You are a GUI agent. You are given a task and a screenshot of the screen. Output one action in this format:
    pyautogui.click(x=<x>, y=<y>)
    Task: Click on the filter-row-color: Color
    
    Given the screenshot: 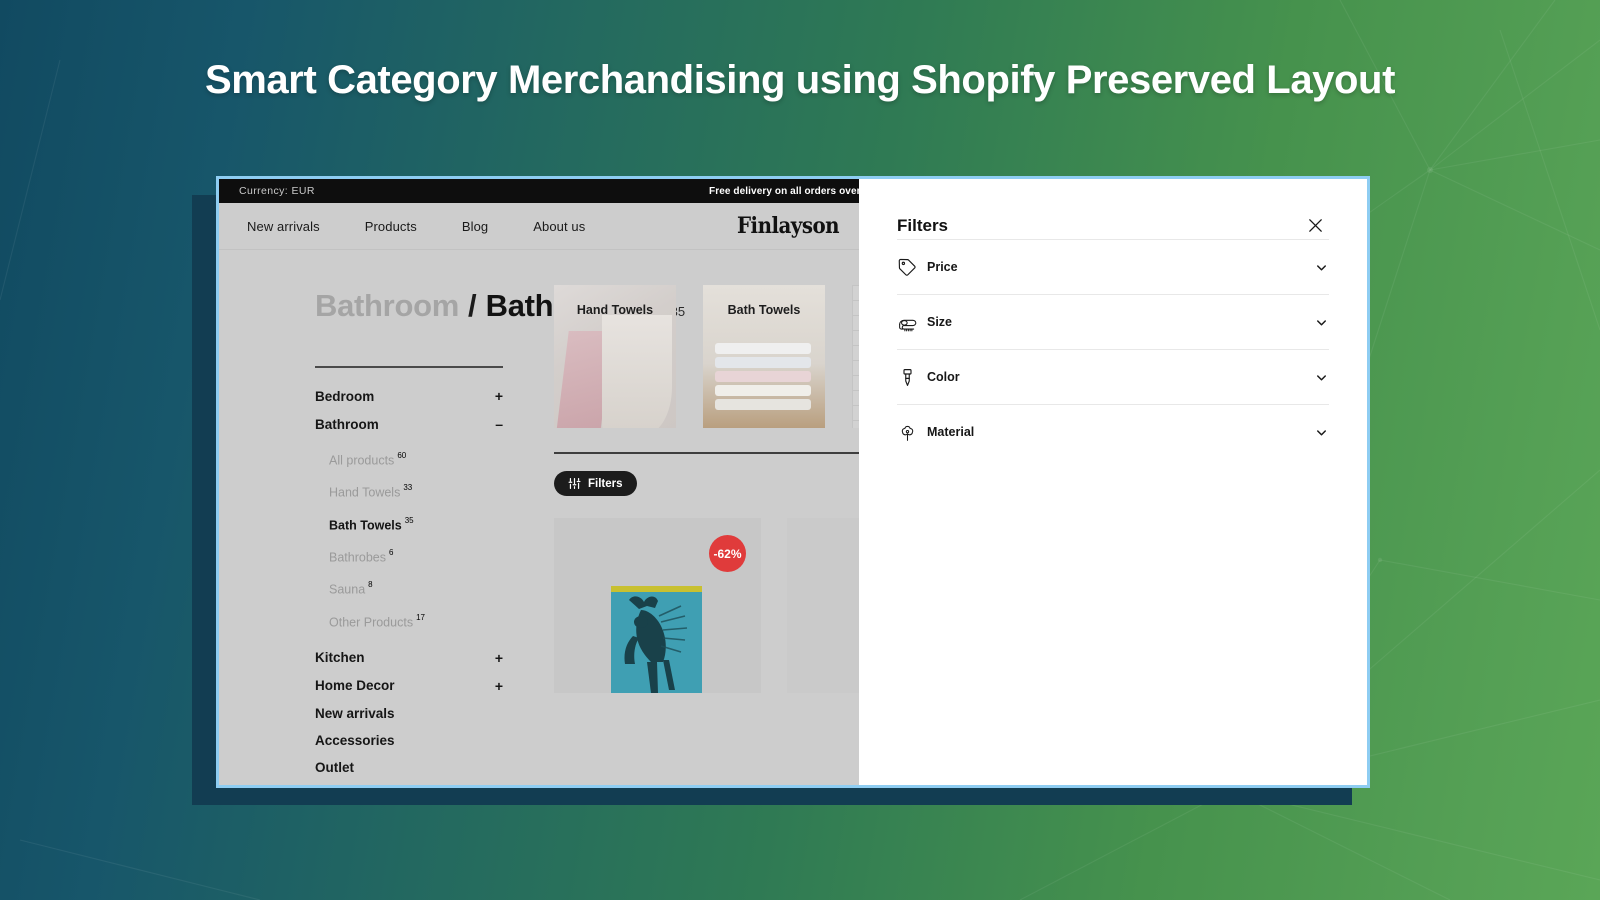 What is the action you would take?
    pyautogui.click(x=1113, y=376)
    